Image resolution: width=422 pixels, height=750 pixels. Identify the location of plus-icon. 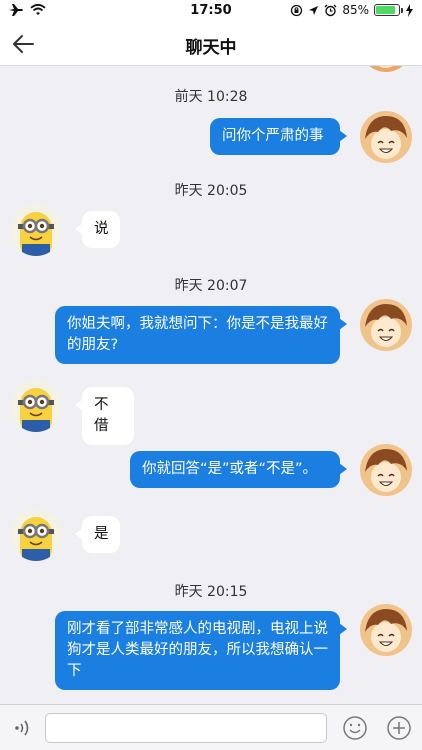
(399, 728).